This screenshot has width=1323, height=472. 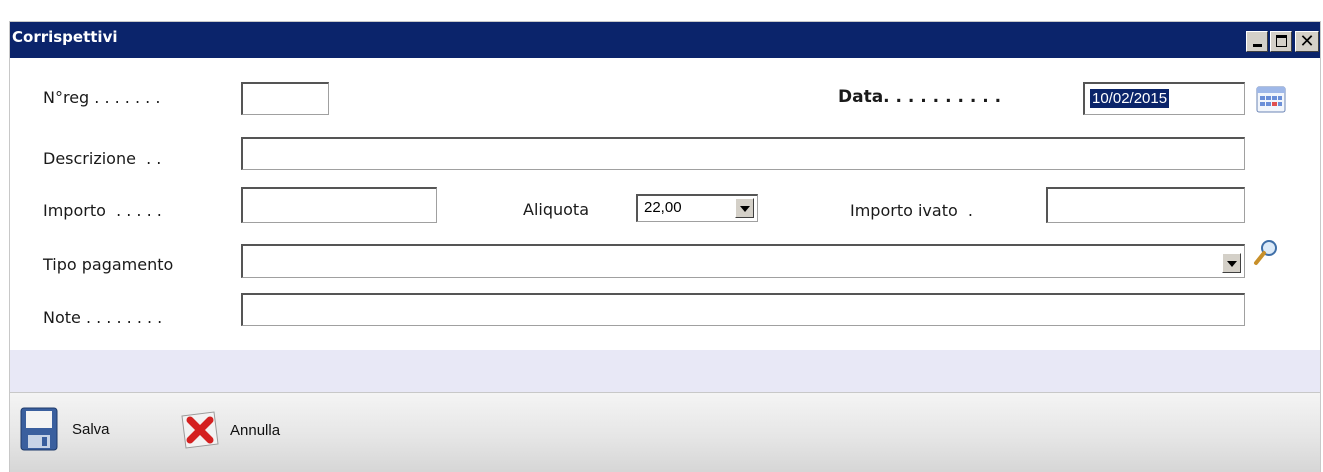 I want to click on maximize-icon, so click(x=1281, y=41).